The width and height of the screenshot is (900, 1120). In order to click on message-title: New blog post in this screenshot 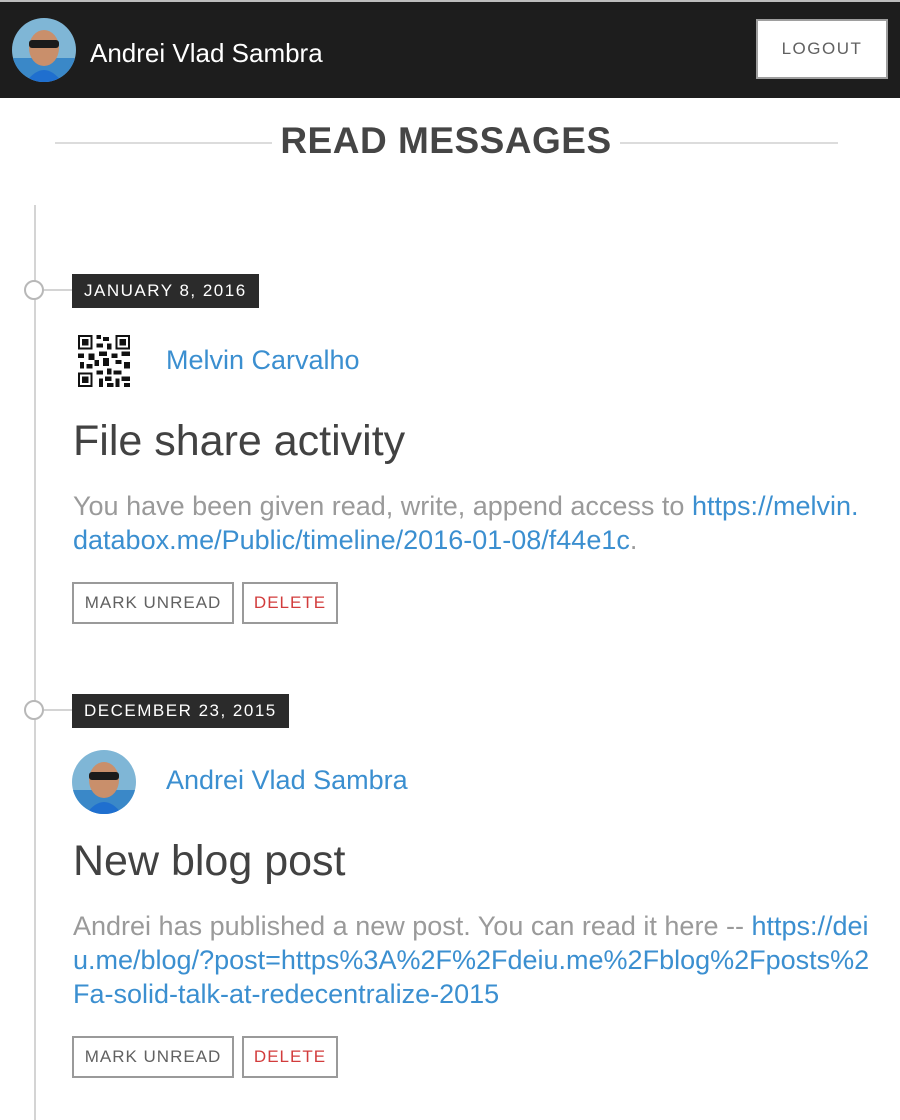, I will do `click(209, 861)`.